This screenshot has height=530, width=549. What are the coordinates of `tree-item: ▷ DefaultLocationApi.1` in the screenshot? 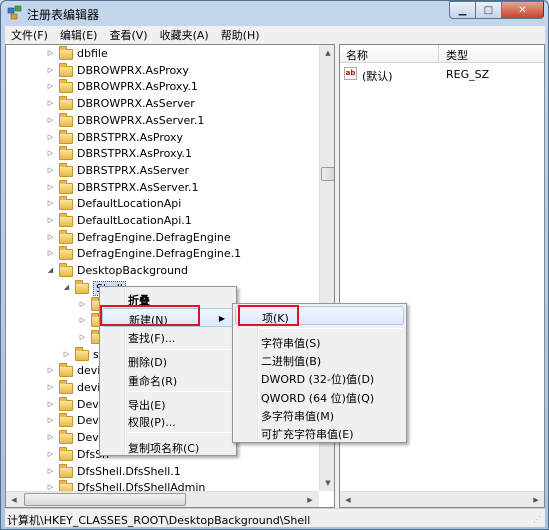 It's located at (163, 220).